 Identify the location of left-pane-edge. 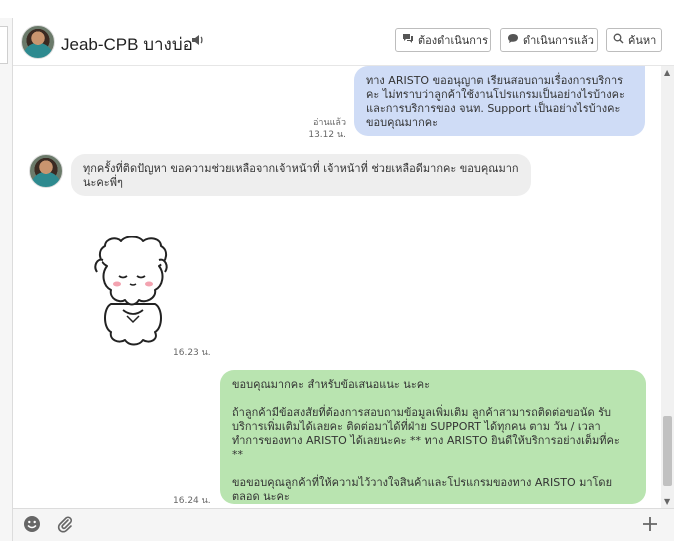
(6, 286).